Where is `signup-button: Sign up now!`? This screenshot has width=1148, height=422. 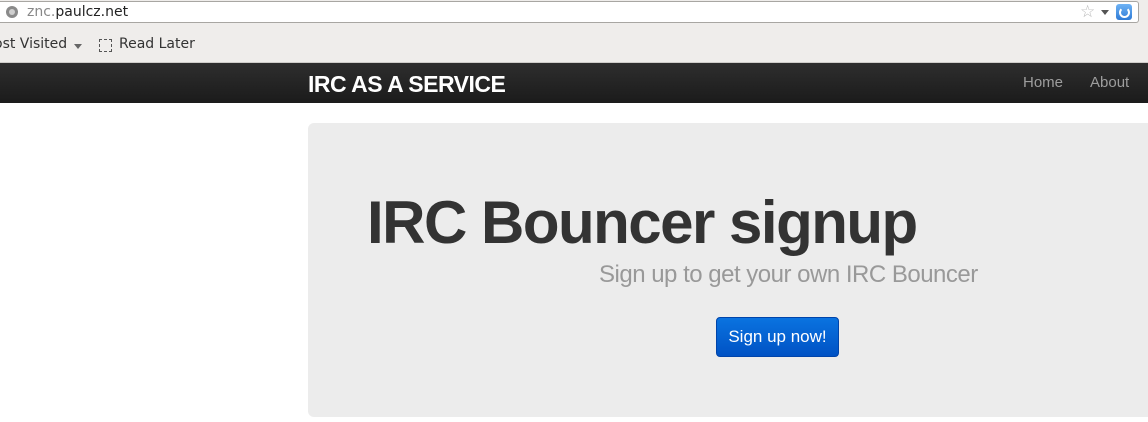 signup-button: Sign up now! is located at coordinates (777, 337).